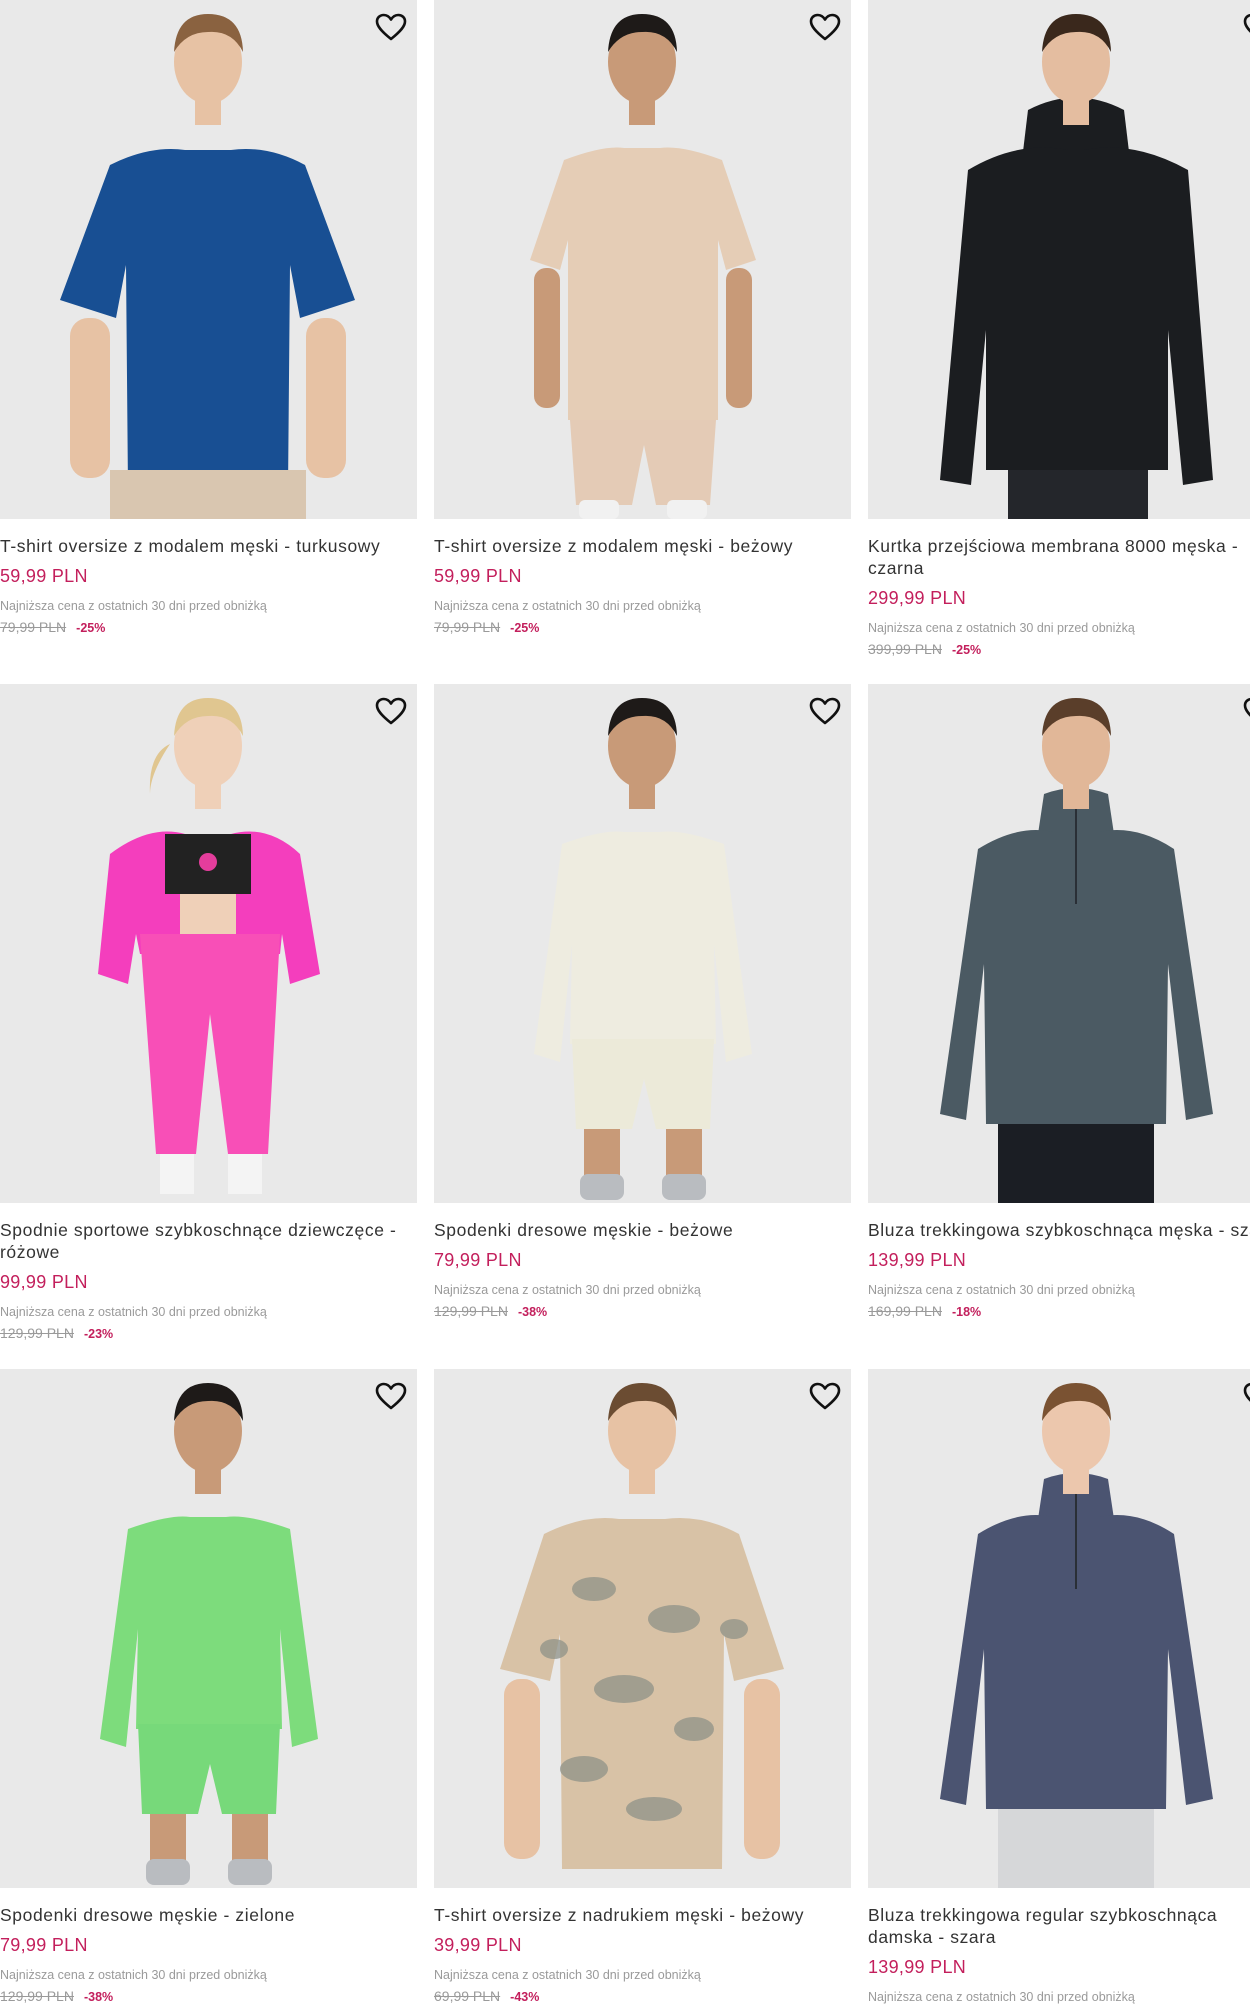 Image resolution: width=1250 pixels, height=2014 pixels. What do you see at coordinates (642, 1996) in the screenshot?
I see `old-price-row: 69,99 PLN -43%` at bounding box center [642, 1996].